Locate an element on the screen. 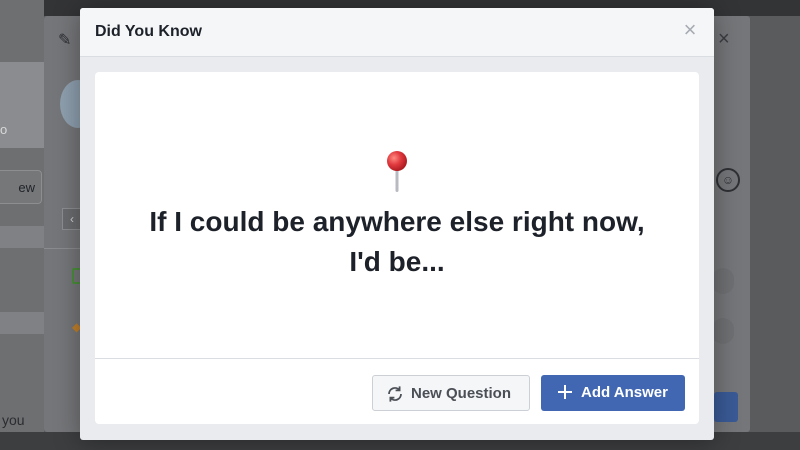  chevron-left-icon: ‹ is located at coordinates (72, 219).